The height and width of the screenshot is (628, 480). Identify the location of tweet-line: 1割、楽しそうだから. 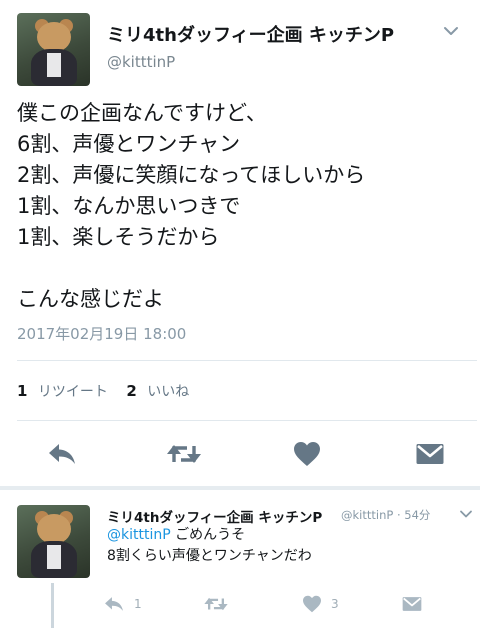
(118, 237).